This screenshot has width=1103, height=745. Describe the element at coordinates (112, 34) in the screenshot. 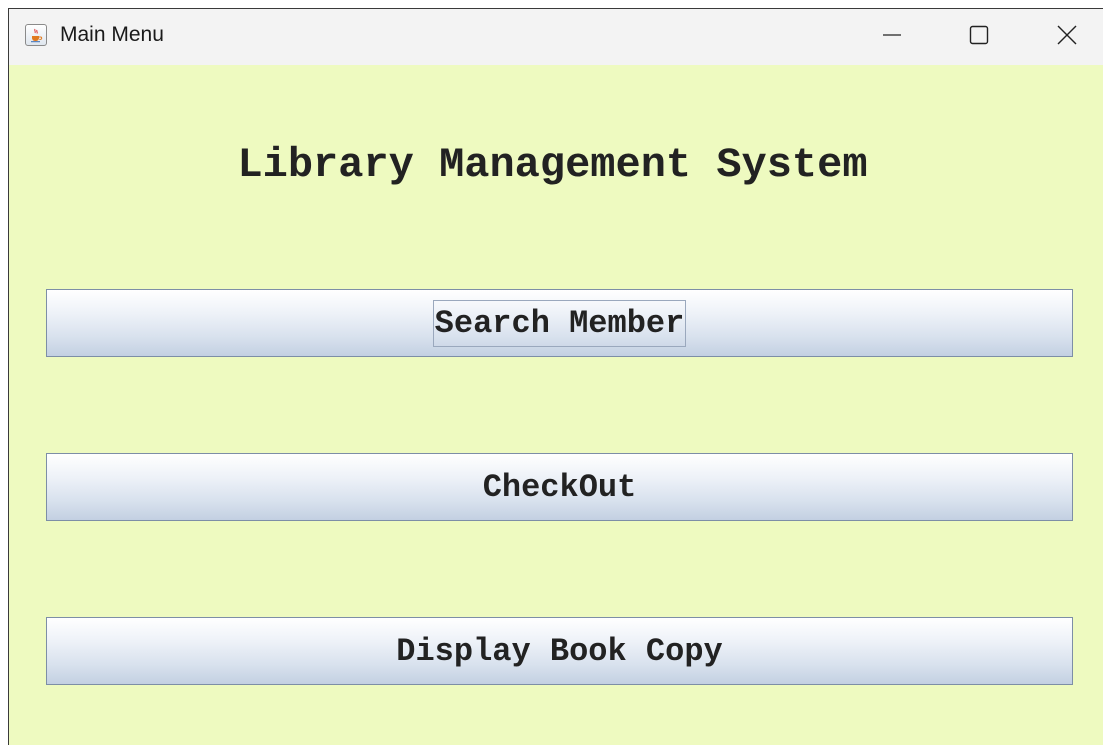

I see `window-title: Main Menu` at that location.